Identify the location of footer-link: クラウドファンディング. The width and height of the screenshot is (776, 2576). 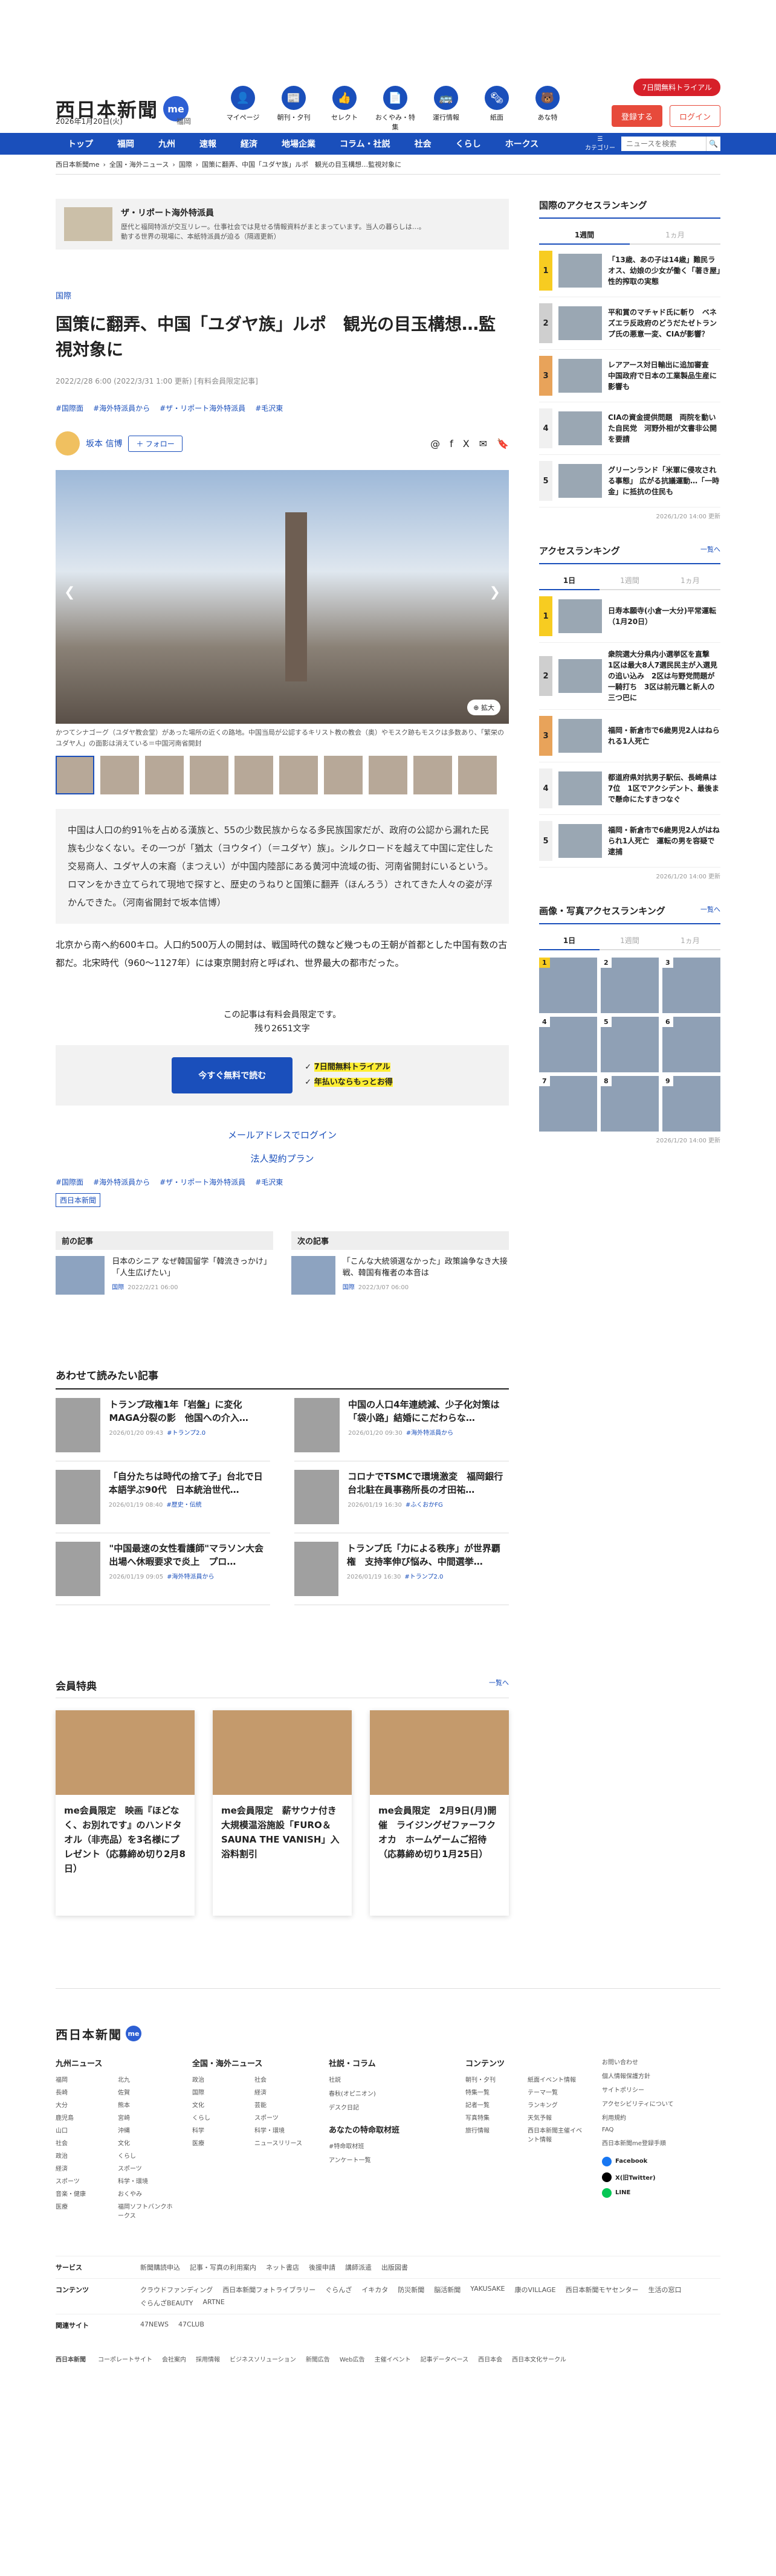
(176, 2289).